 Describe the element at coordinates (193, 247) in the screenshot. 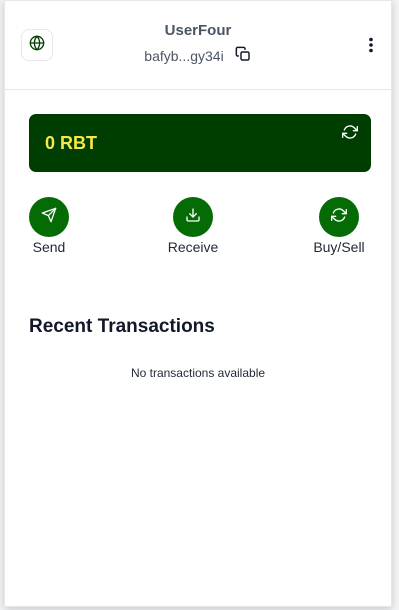

I see `receive-label: Receive` at that location.